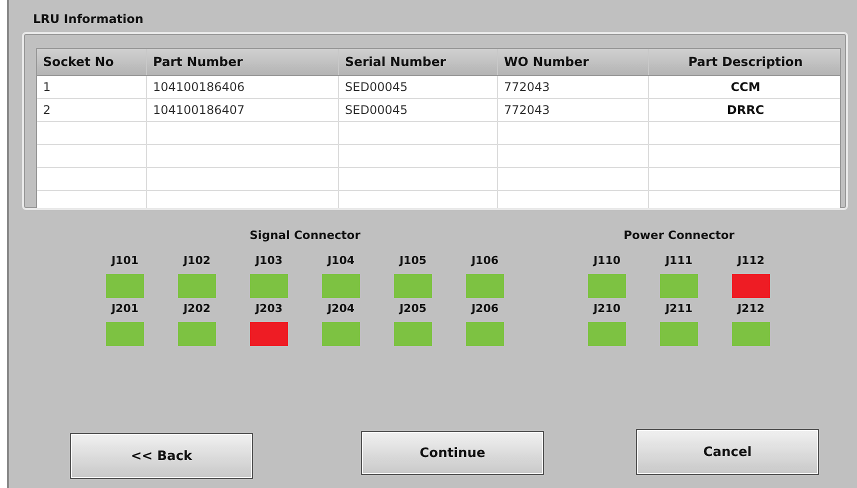  I want to click on dialog-button: << Back, so click(161, 456).